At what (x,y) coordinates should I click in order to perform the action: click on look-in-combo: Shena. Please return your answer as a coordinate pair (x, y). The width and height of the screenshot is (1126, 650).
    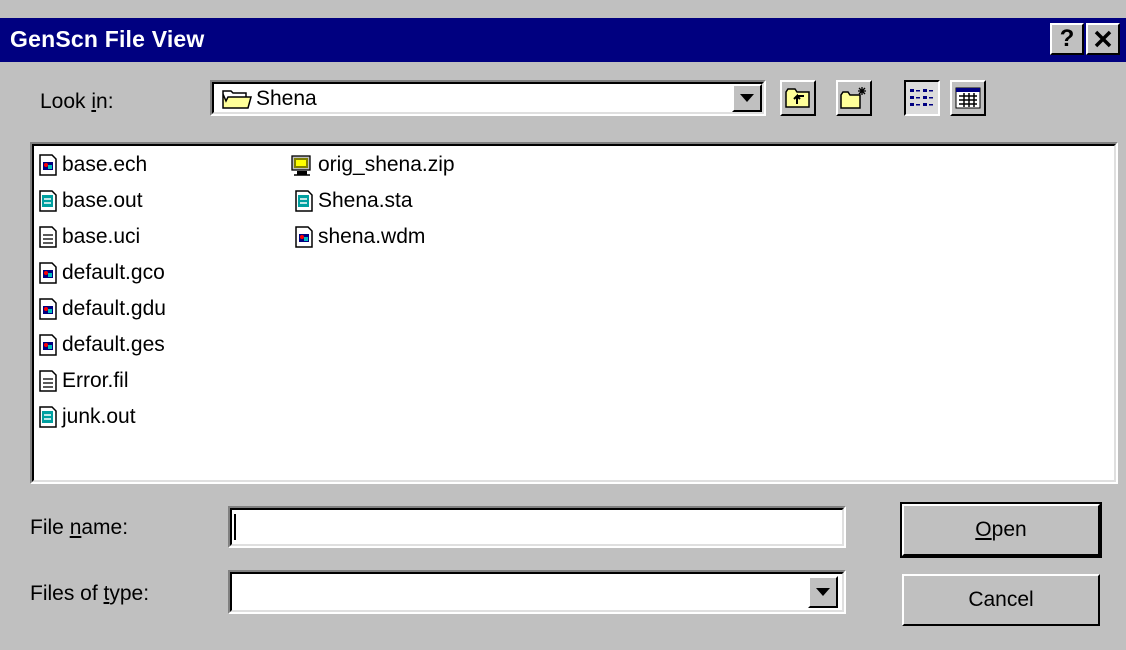
    Looking at the image, I should click on (488, 98).